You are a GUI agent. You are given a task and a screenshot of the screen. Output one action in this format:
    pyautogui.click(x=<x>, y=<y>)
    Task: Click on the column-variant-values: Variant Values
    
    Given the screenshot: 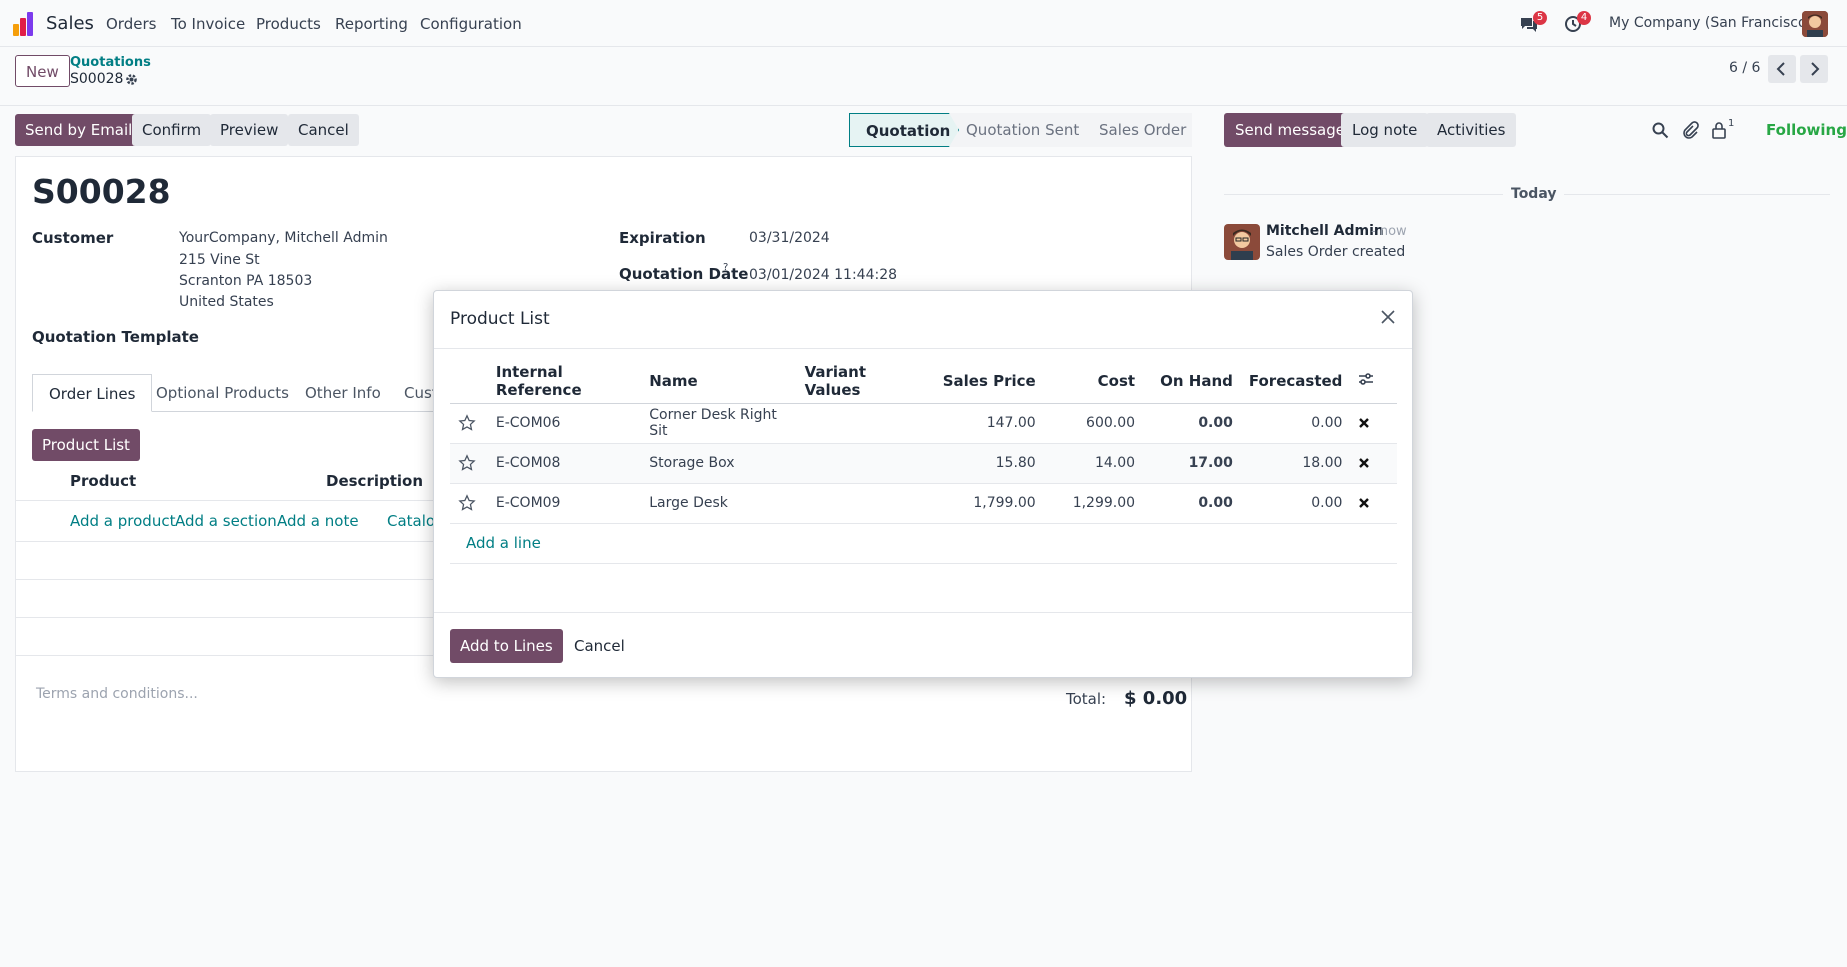 What is the action you would take?
    pyautogui.click(x=865, y=381)
    